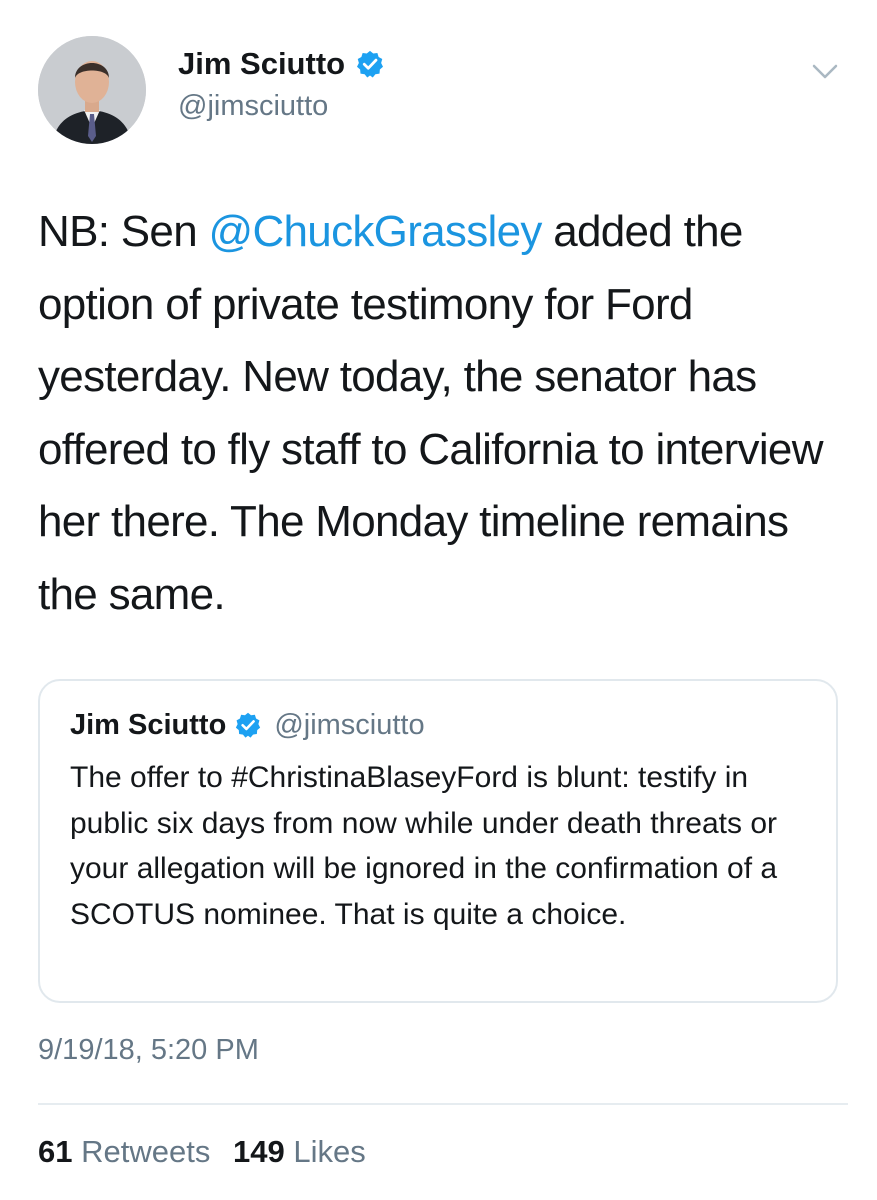 This screenshot has width=877, height=1200. I want to click on tweet-timestamp: 9/19/18, 5:20 PM, so click(148, 1050).